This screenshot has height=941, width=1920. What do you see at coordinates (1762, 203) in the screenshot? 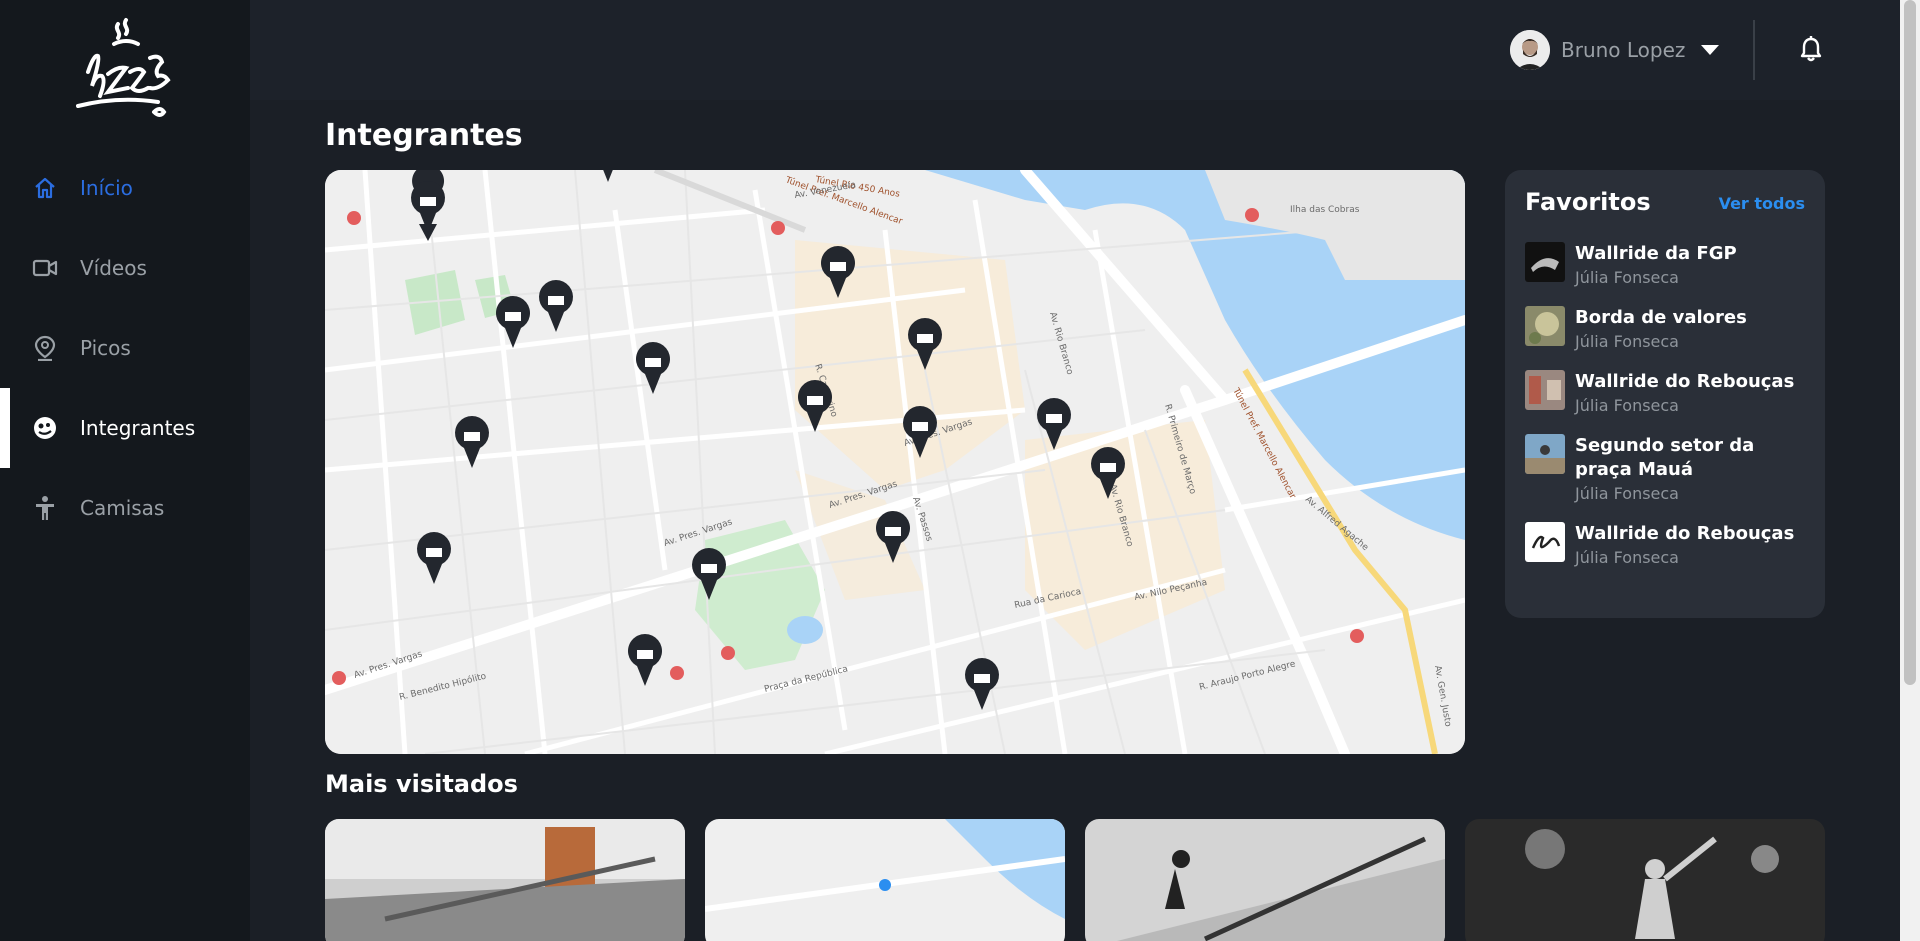
I see `see-all-link: Ver todos` at bounding box center [1762, 203].